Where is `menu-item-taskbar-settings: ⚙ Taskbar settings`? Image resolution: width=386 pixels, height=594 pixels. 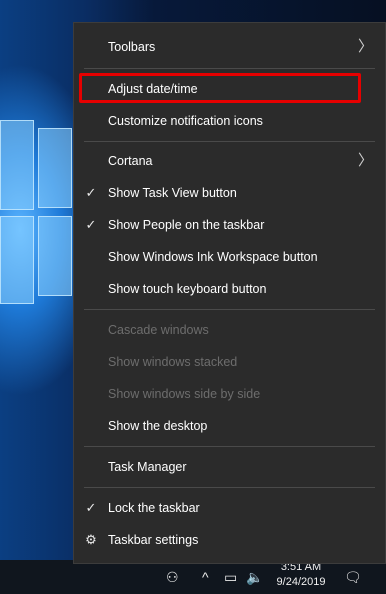 menu-item-taskbar-settings: ⚙ Taskbar settings is located at coordinates (229, 540).